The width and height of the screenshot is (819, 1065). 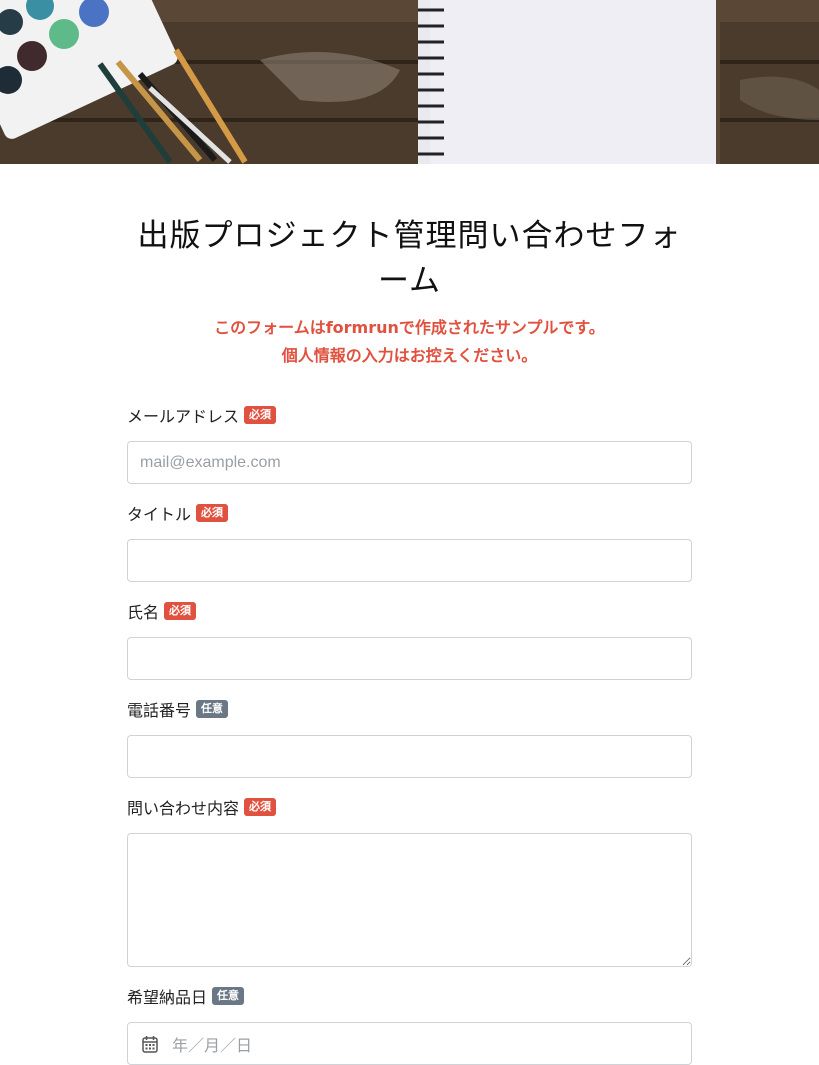 What do you see at coordinates (409, 807) in the screenshot?
I see `inquiry-label-row: 問い合わせ内容 必須` at bounding box center [409, 807].